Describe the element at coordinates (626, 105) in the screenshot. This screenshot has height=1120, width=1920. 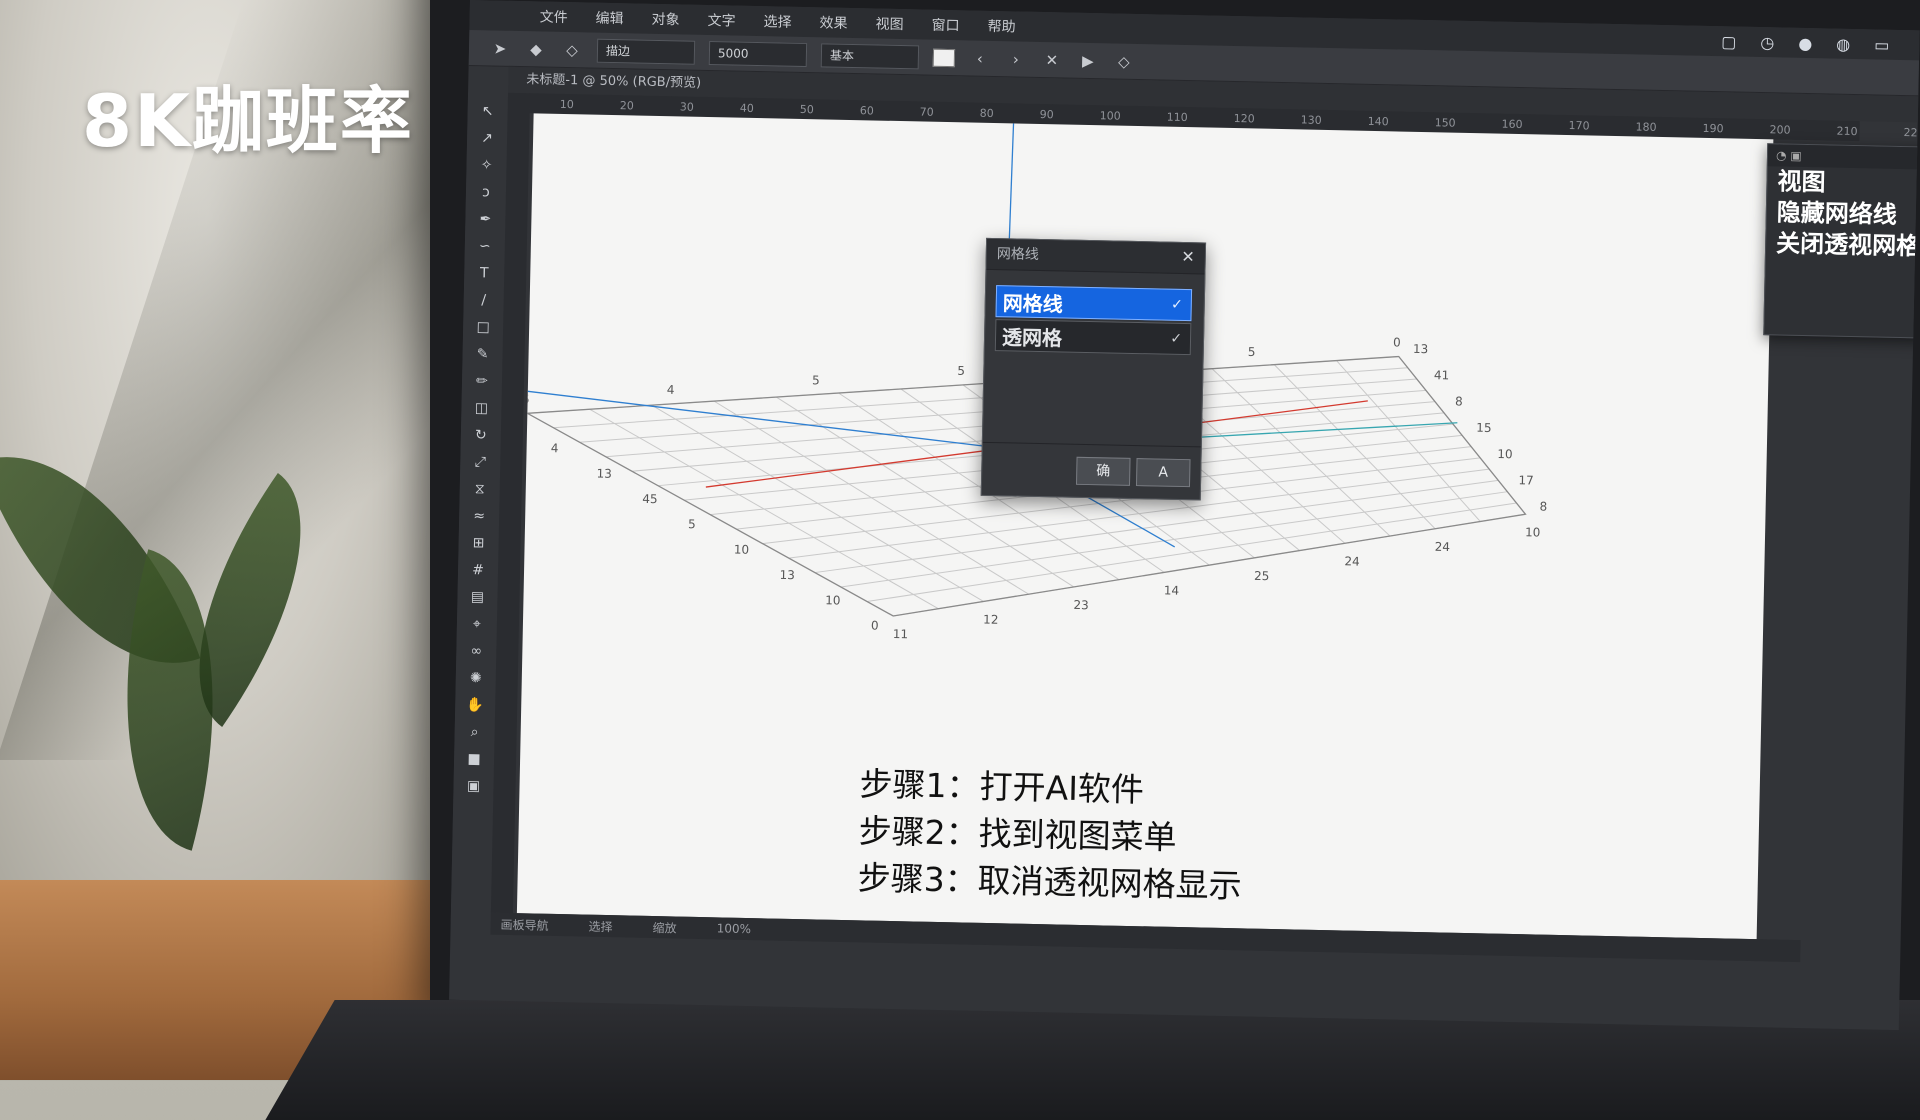
I see `ruler-tick: 20` at that location.